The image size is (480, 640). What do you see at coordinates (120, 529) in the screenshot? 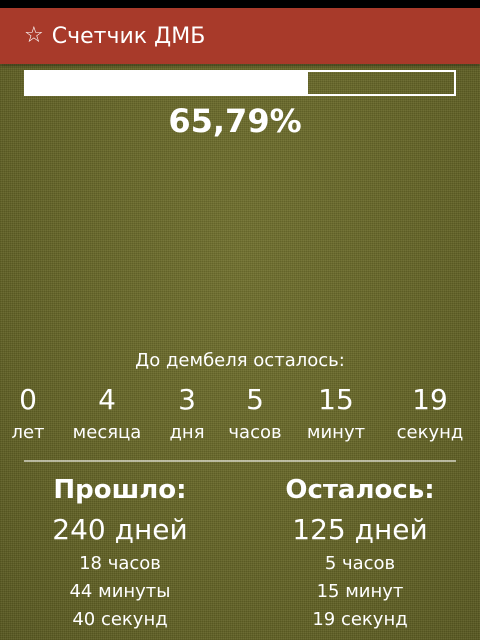
I see `passed-days: 240 дней` at bounding box center [120, 529].